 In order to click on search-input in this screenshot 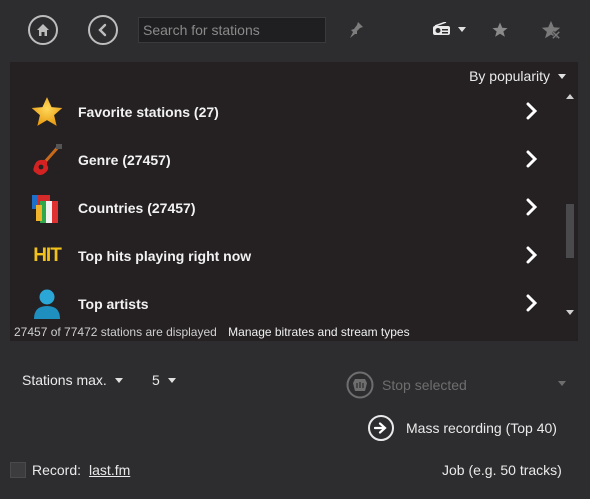, I will do `click(232, 30)`.